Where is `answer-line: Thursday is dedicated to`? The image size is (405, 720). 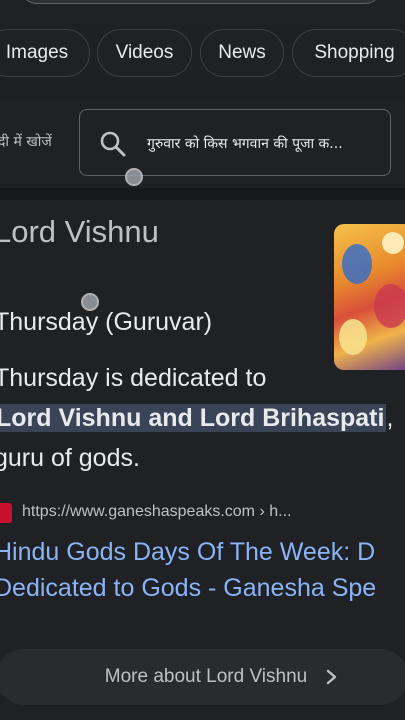 answer-line: Thursday is dedicated to is located at coordinates (133, 378).